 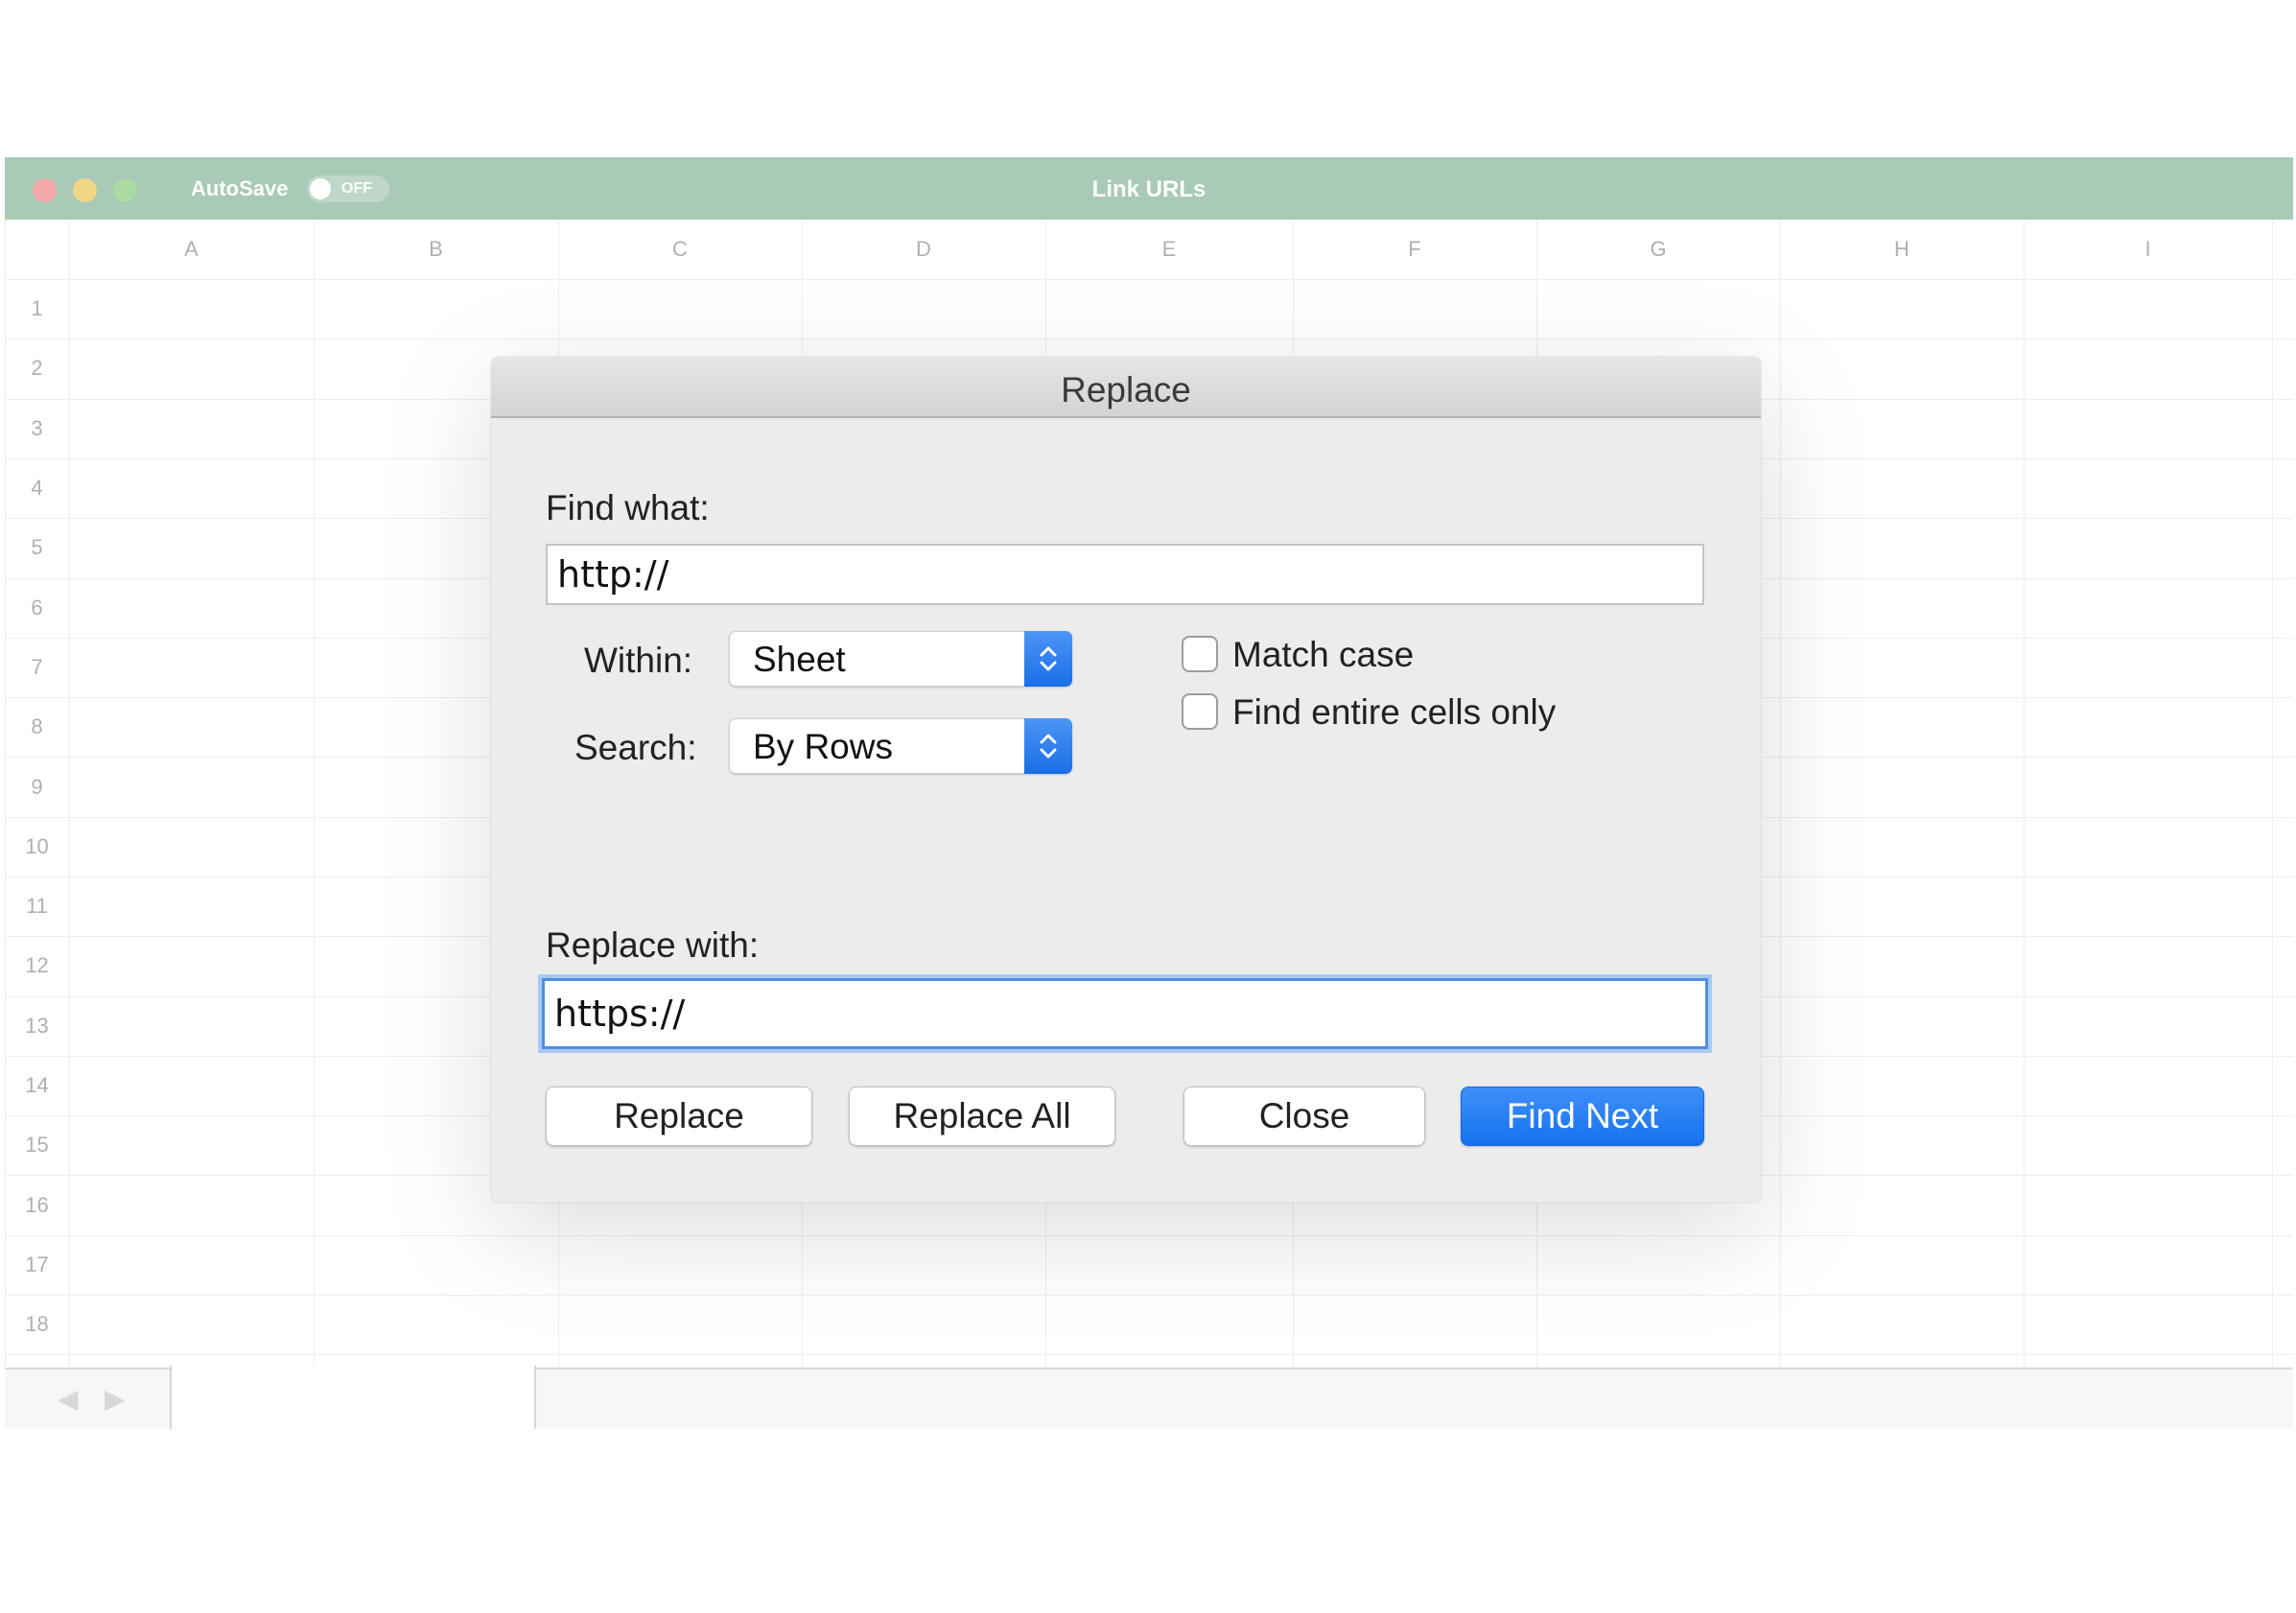 I want to click on row-header: 10, so click(x=37, y=847).